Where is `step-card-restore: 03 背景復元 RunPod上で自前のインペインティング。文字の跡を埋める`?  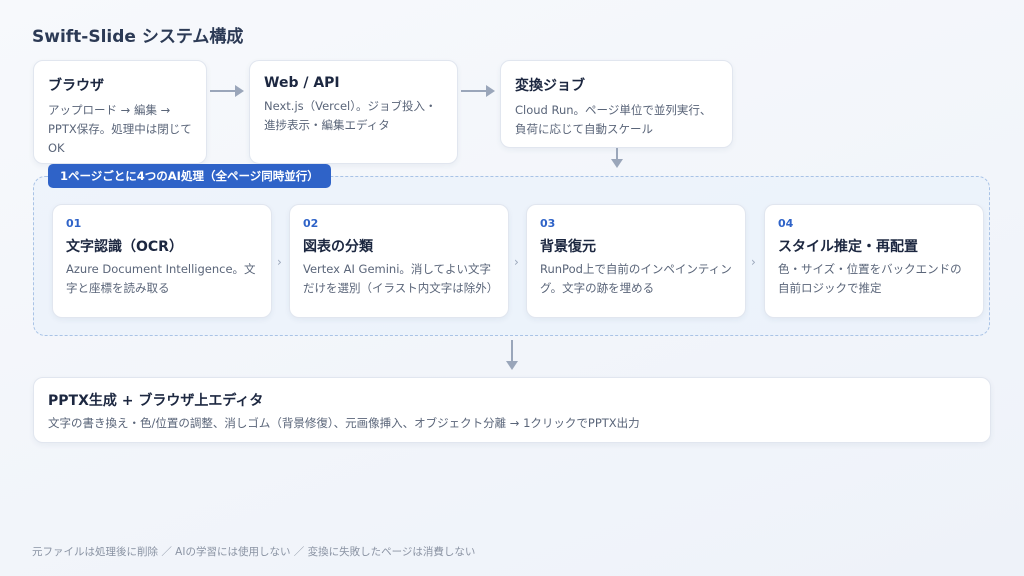
step-card-restore: 03 背景復元 RunPod上で自前のインペインティング。文字の跡を埋める is located at coordinates (636, 261).